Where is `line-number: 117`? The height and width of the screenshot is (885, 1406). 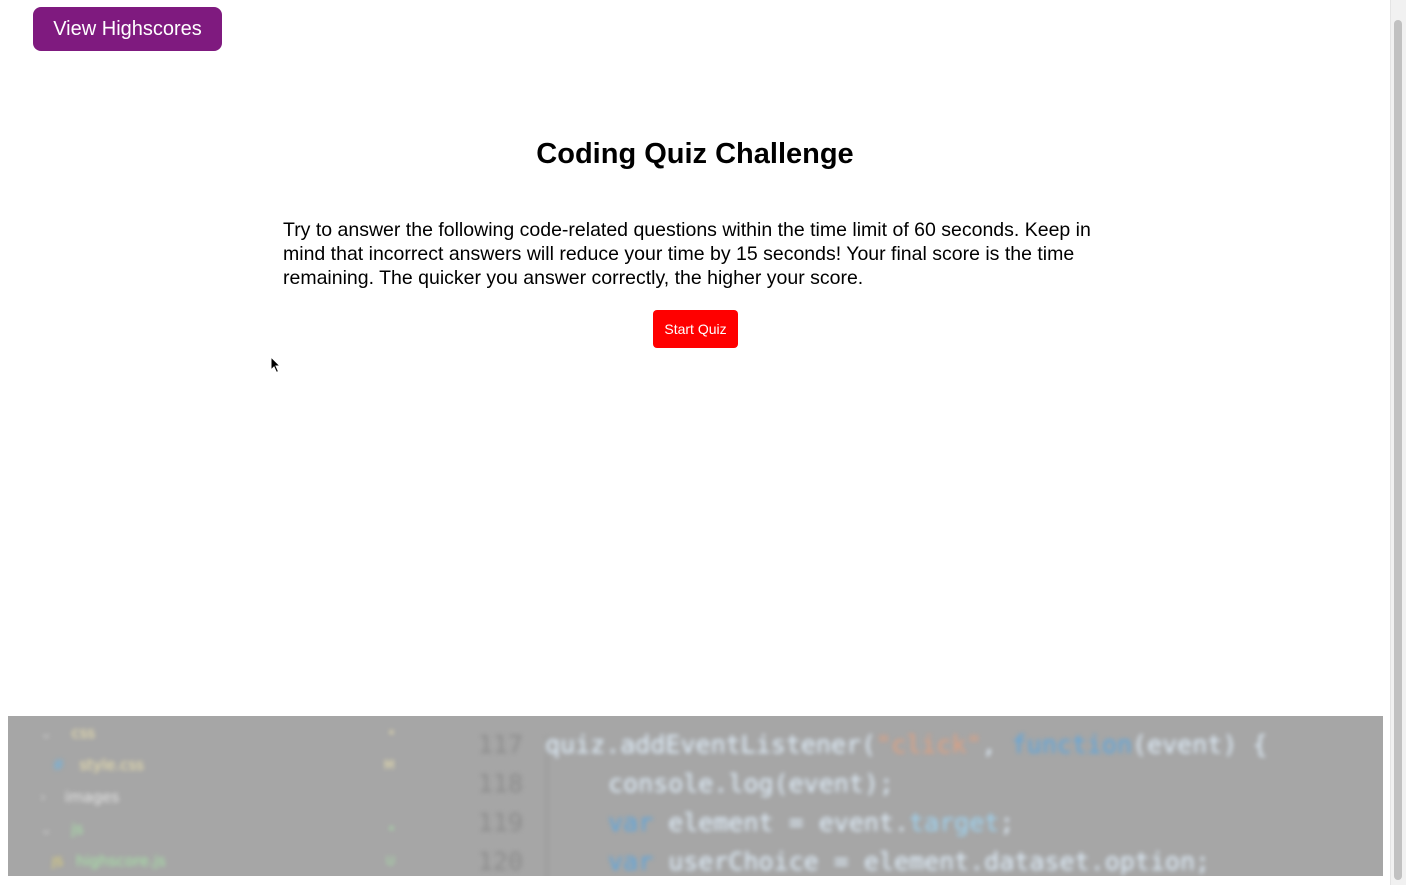
line-number: 117 is located at coordinates (500, 744).